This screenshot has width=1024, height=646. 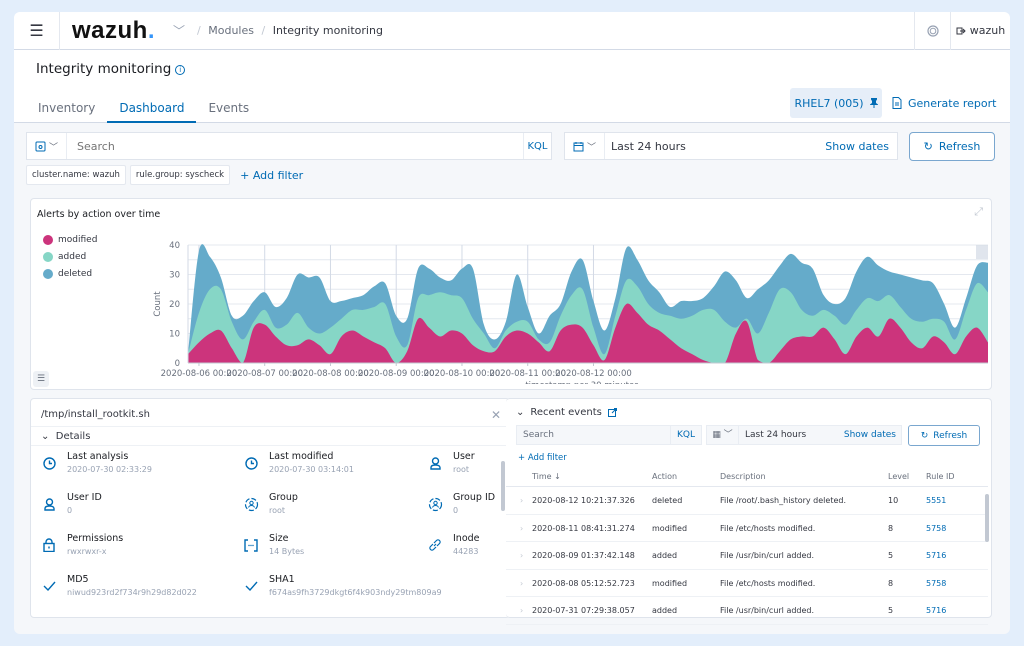 I want to click on field-label: Size, so click(x=279, y=538).